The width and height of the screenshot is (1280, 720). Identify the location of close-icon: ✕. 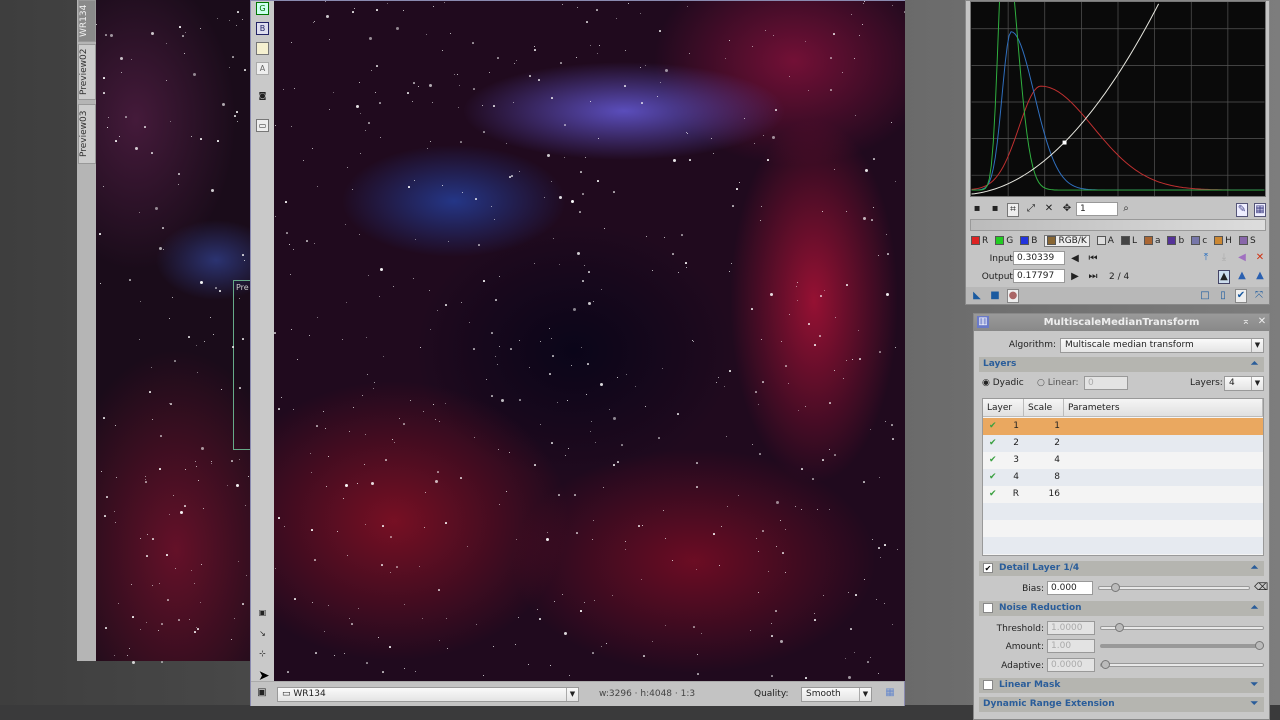
(1262, 322).